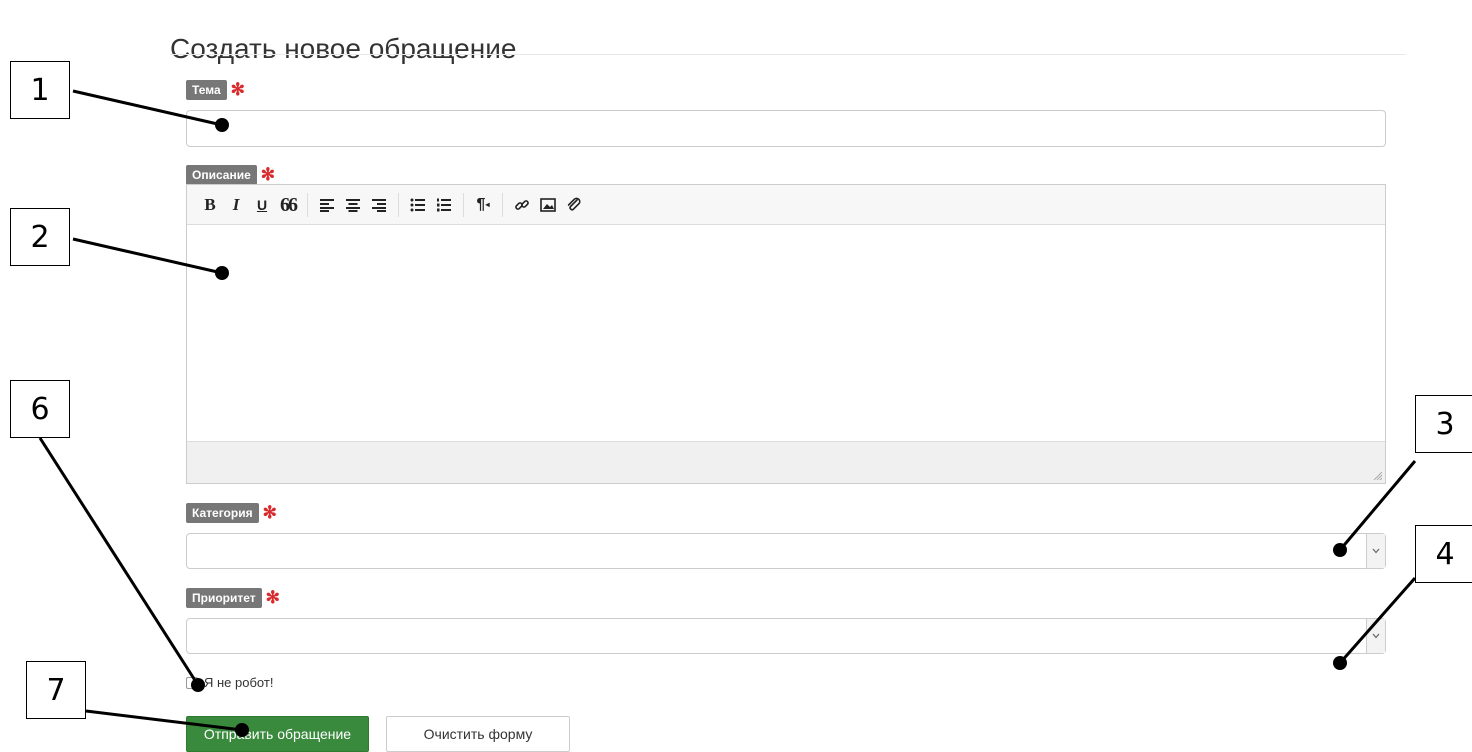 This screenshot has height=752, width=1472. I want to click on callout-7: 7, so click(56, 690).